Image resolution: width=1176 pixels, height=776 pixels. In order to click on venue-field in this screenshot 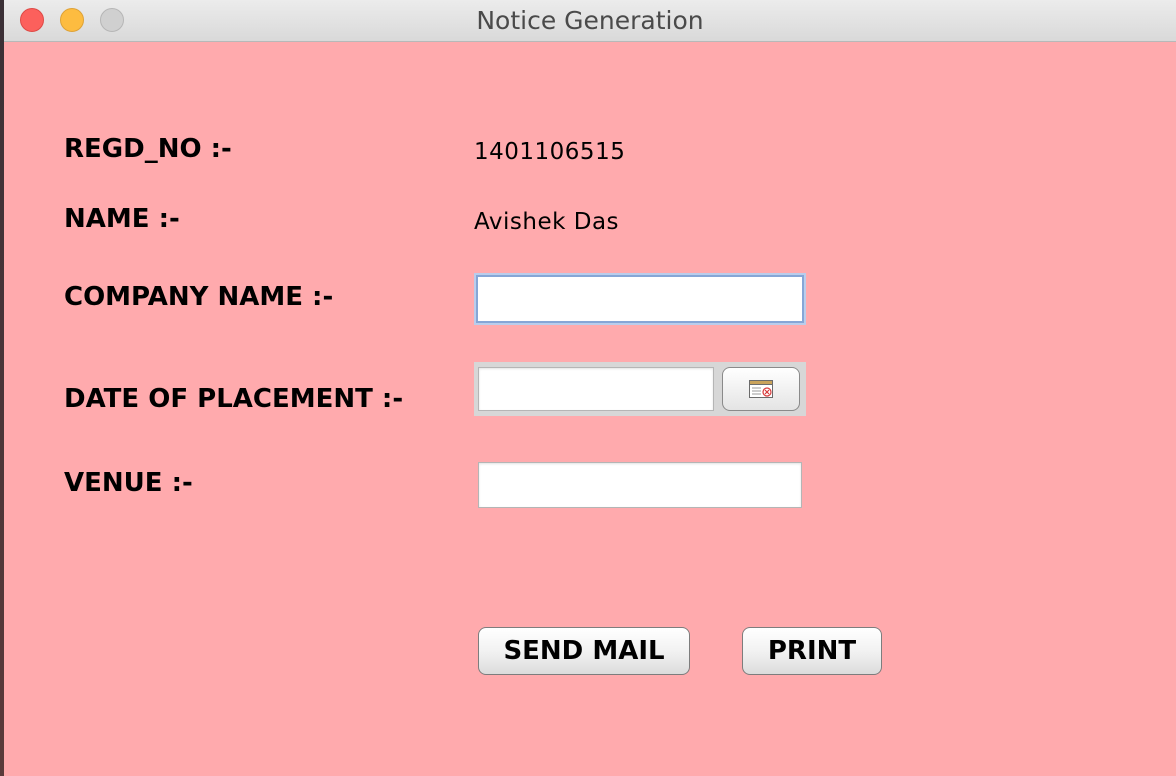, I will do `click(640, 485)`.